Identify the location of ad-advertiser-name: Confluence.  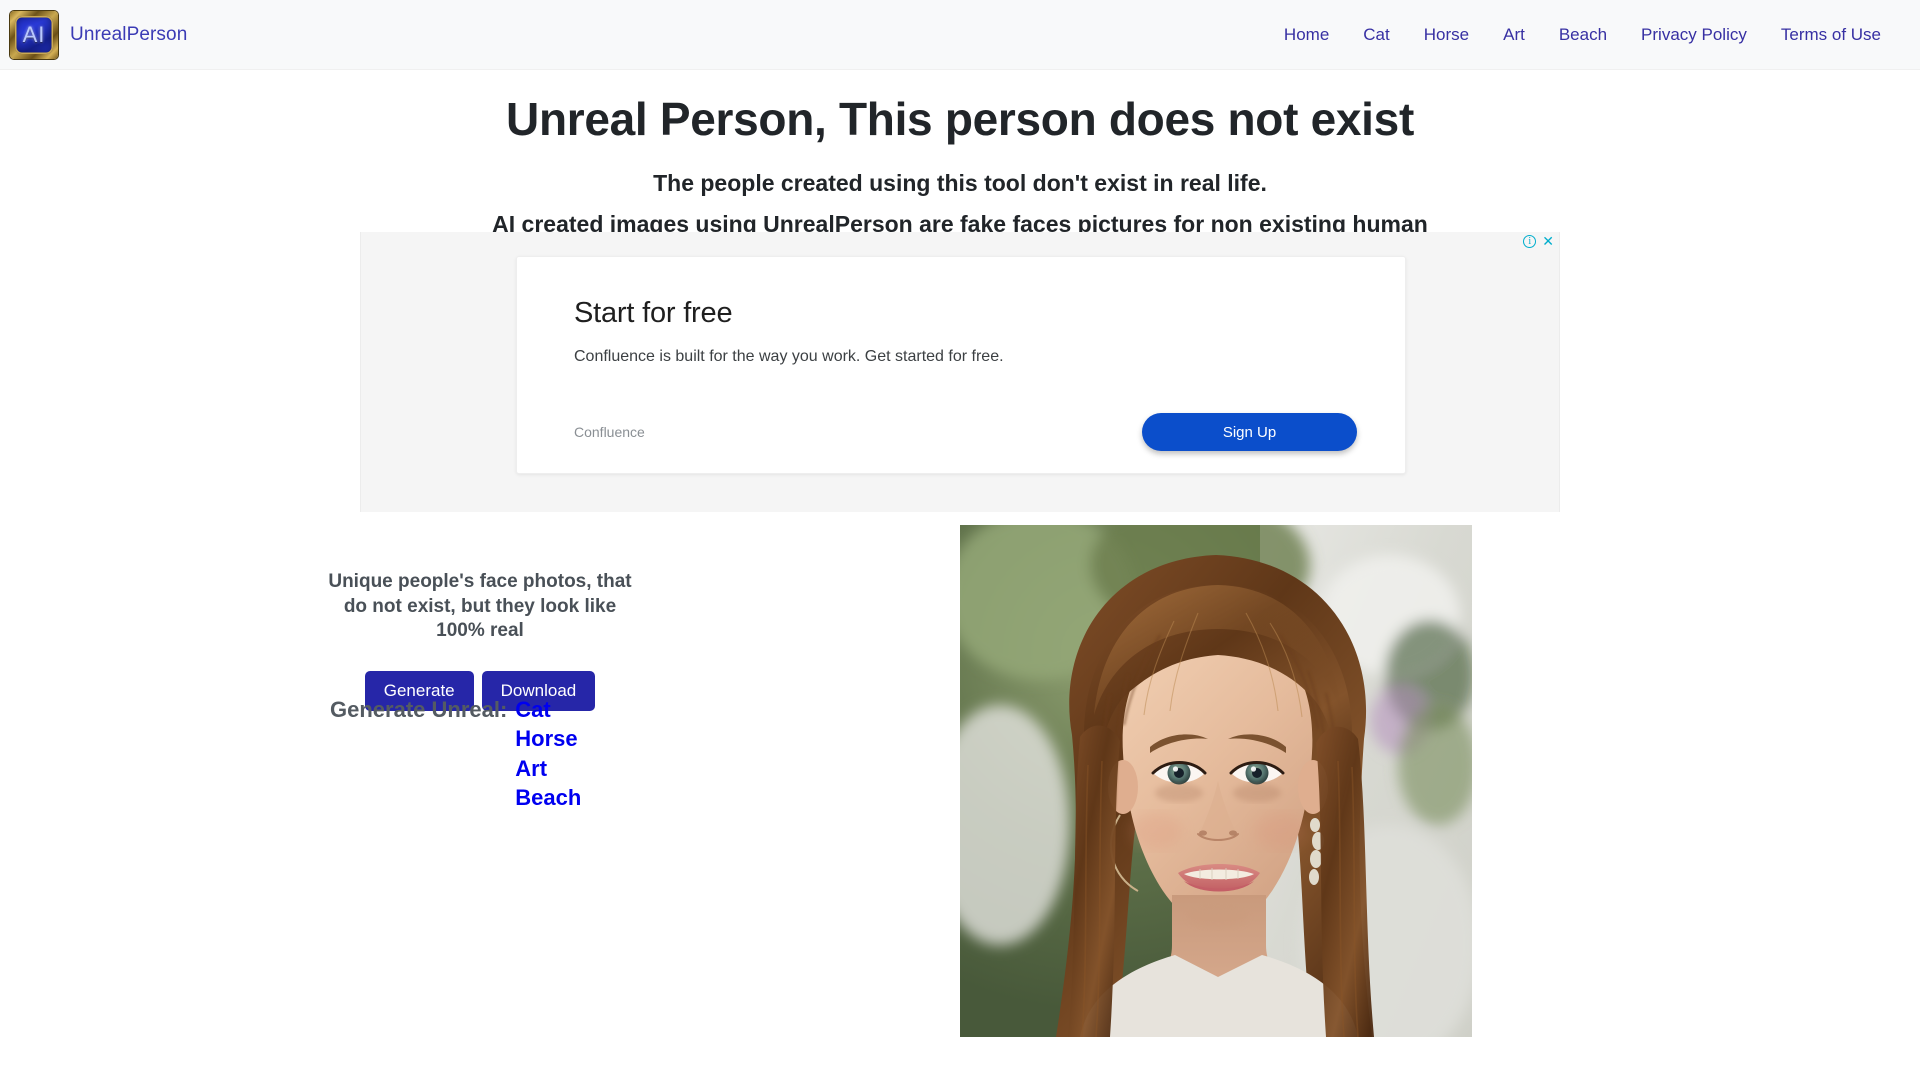
(609, 432).